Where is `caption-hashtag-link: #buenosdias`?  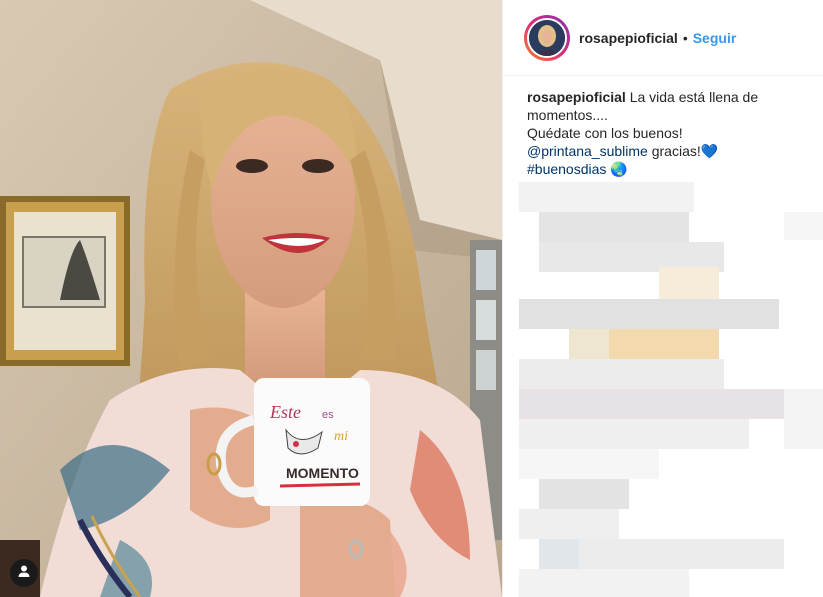 caption-hashtag-link: #buenosdias is located at coordinates (566, 169).